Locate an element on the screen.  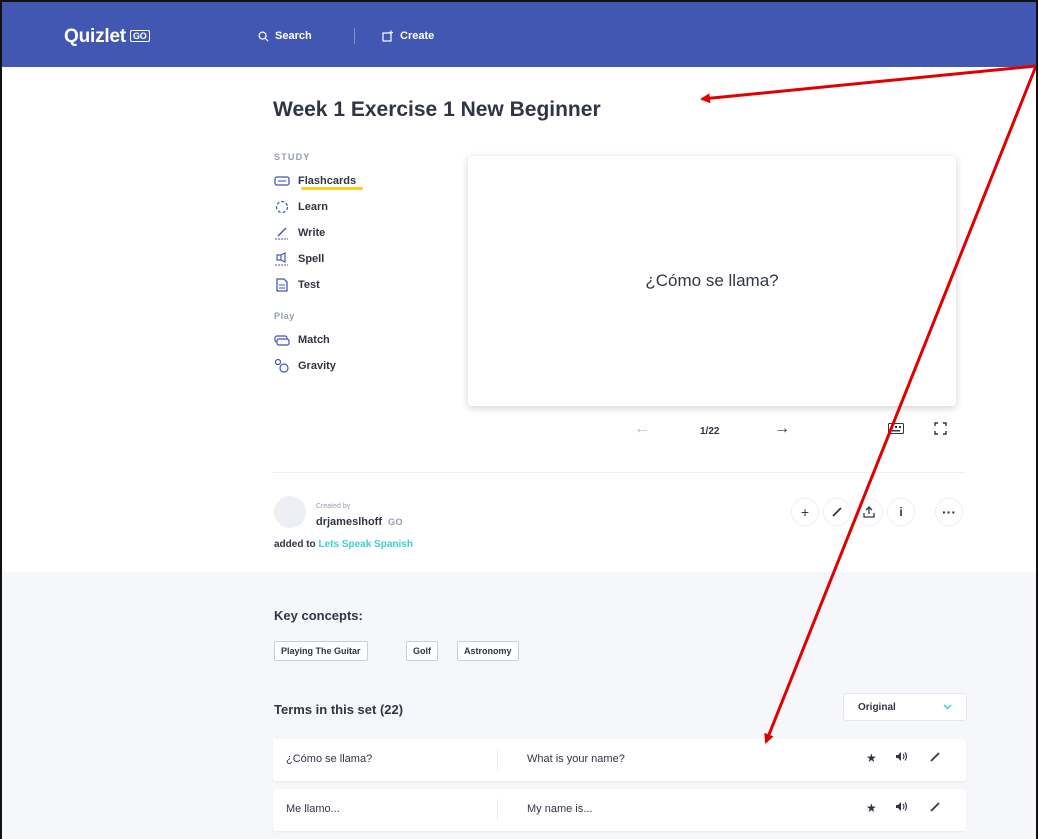
create-button: Create is located at coordinates (408, 36).